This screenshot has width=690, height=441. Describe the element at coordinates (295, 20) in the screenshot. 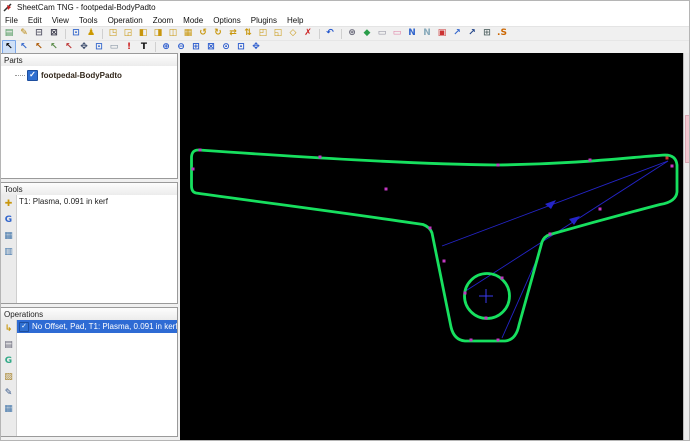

I see `help: Help` at that location.